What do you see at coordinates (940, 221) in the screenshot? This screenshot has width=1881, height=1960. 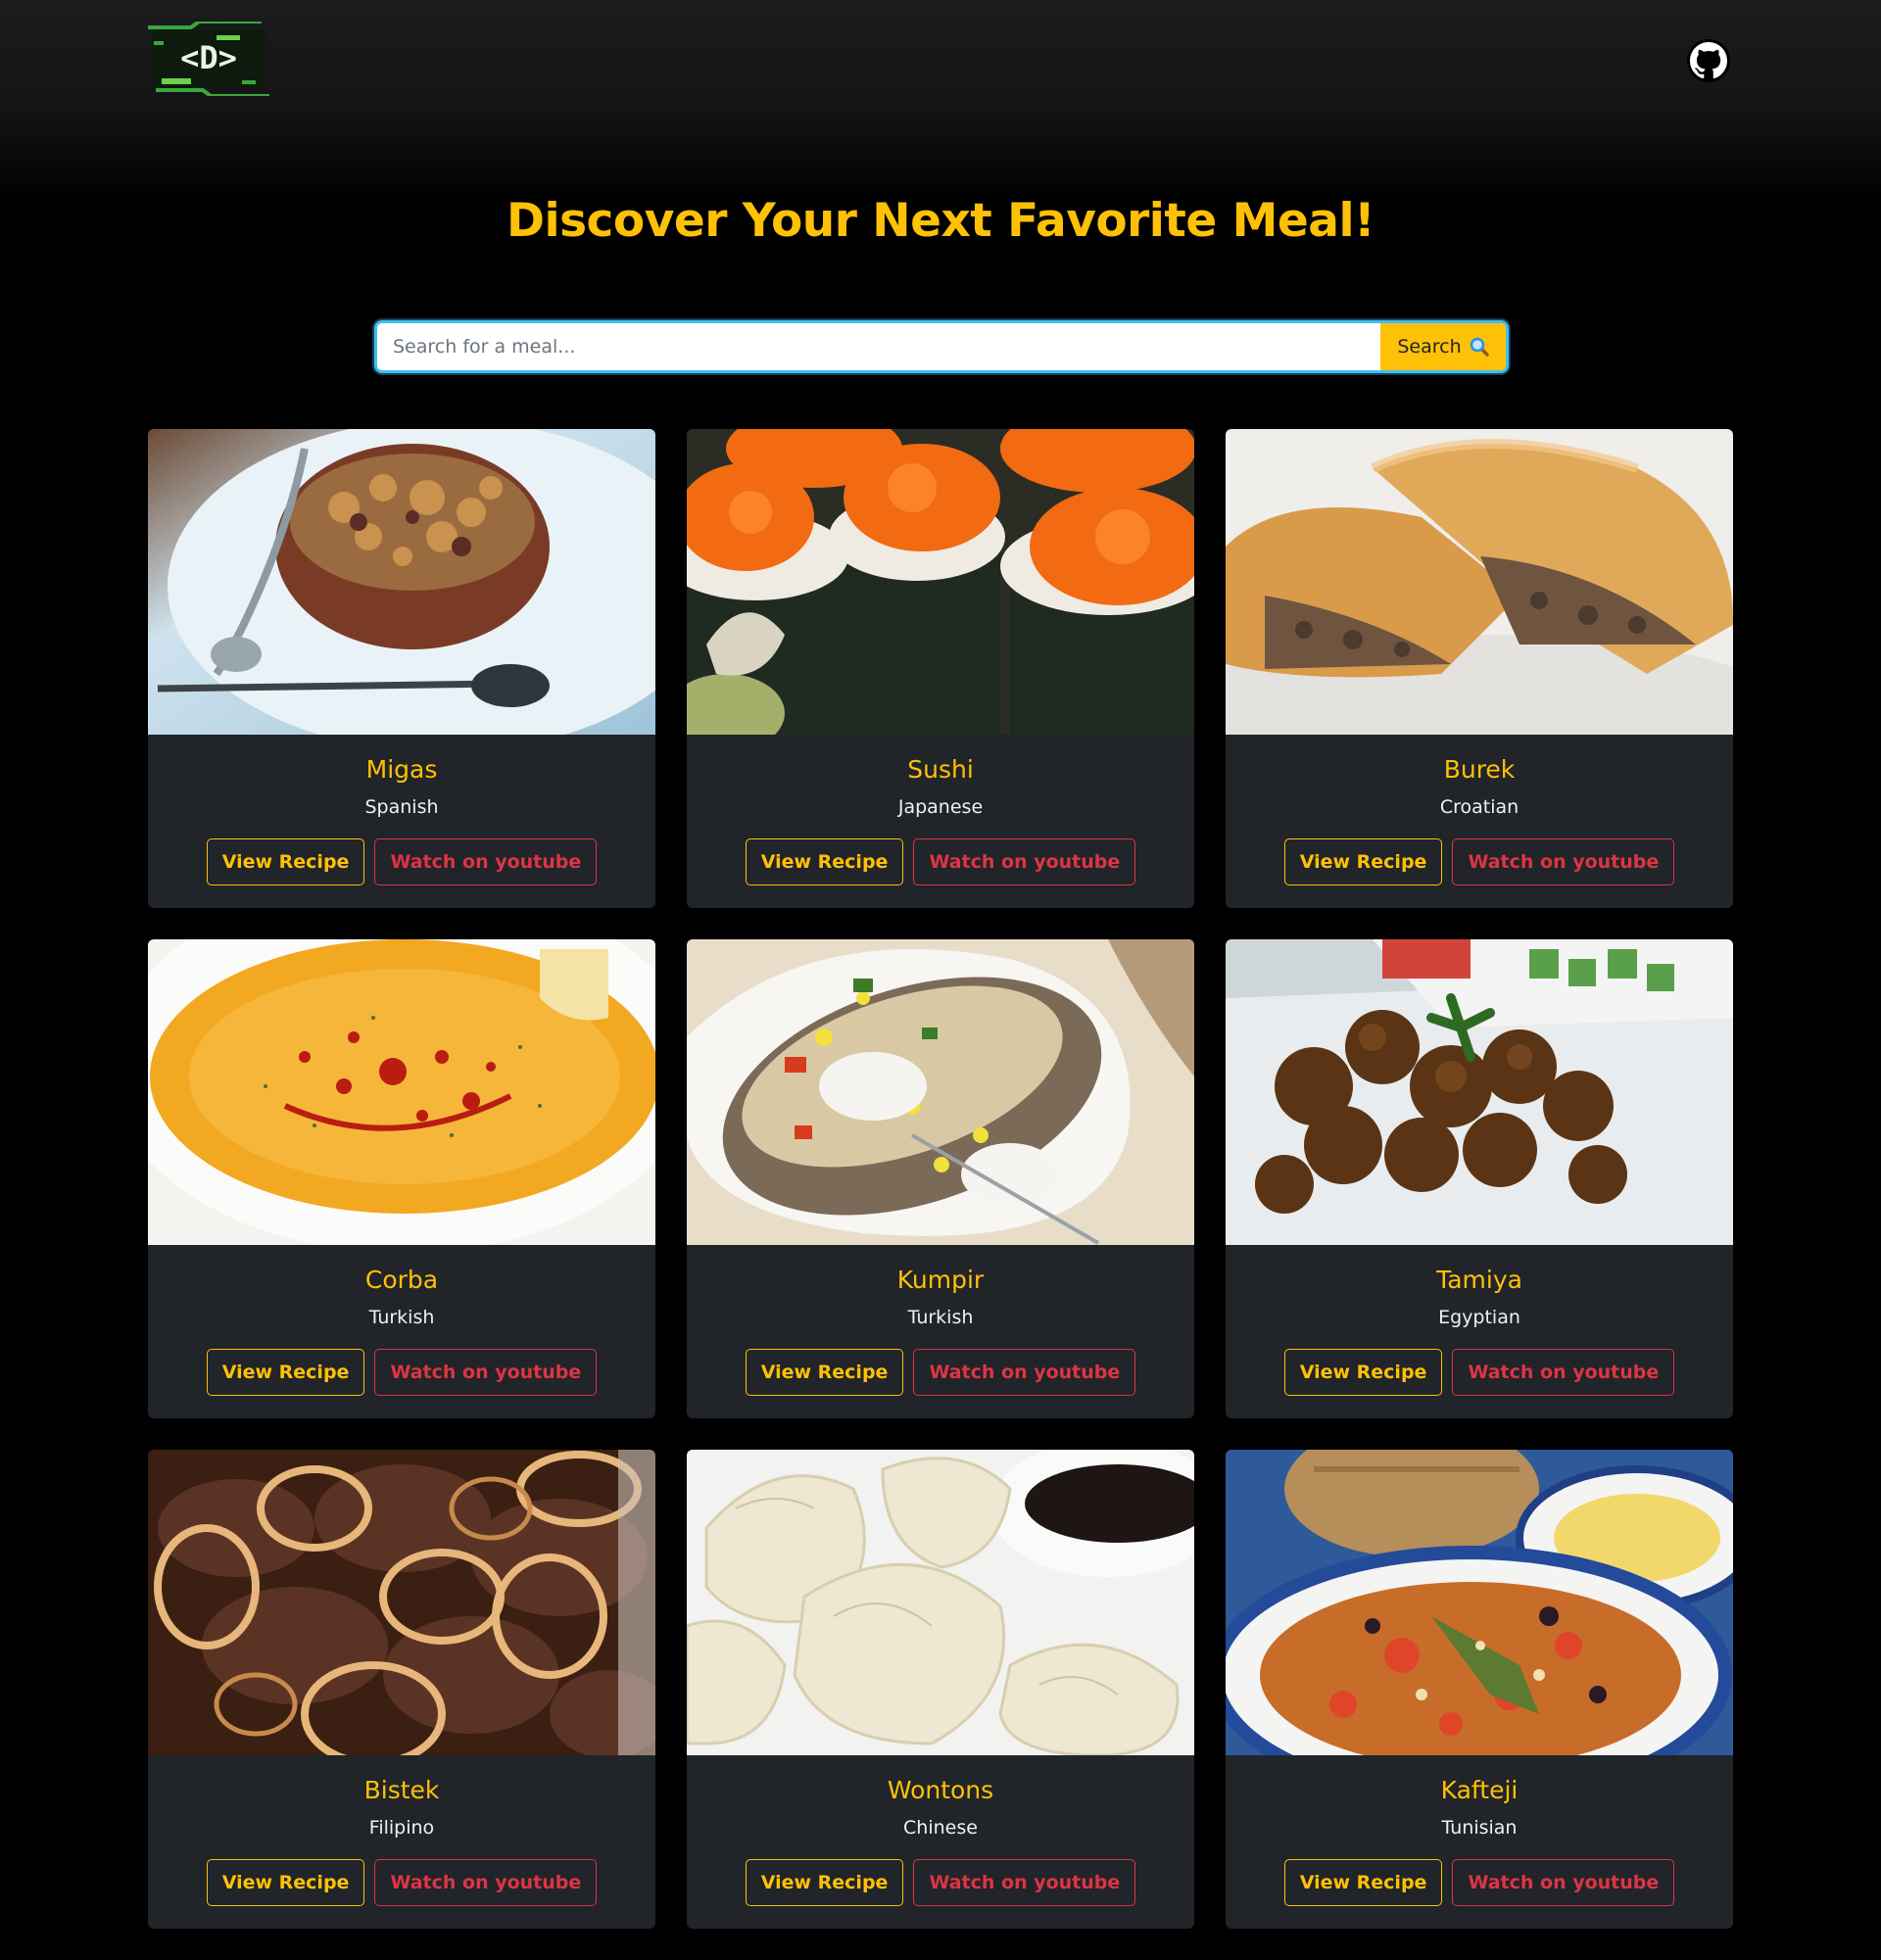 I see `hero-title: Discover Your Next Favorite Meal!` at bounding box center [940, 221].